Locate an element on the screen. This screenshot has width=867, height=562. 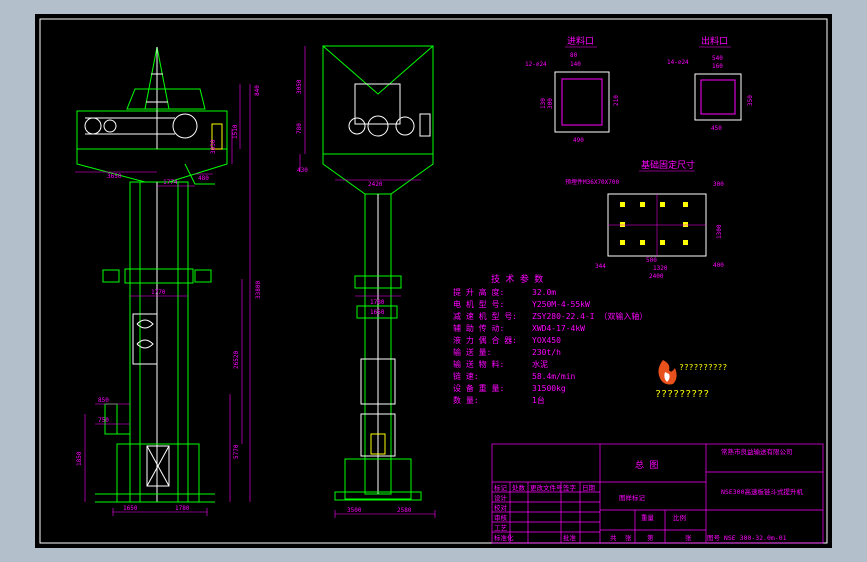
discharge-hole-detail: 出料口 14-∅24 160 540 350 450 is located at coordinates (710, 83).